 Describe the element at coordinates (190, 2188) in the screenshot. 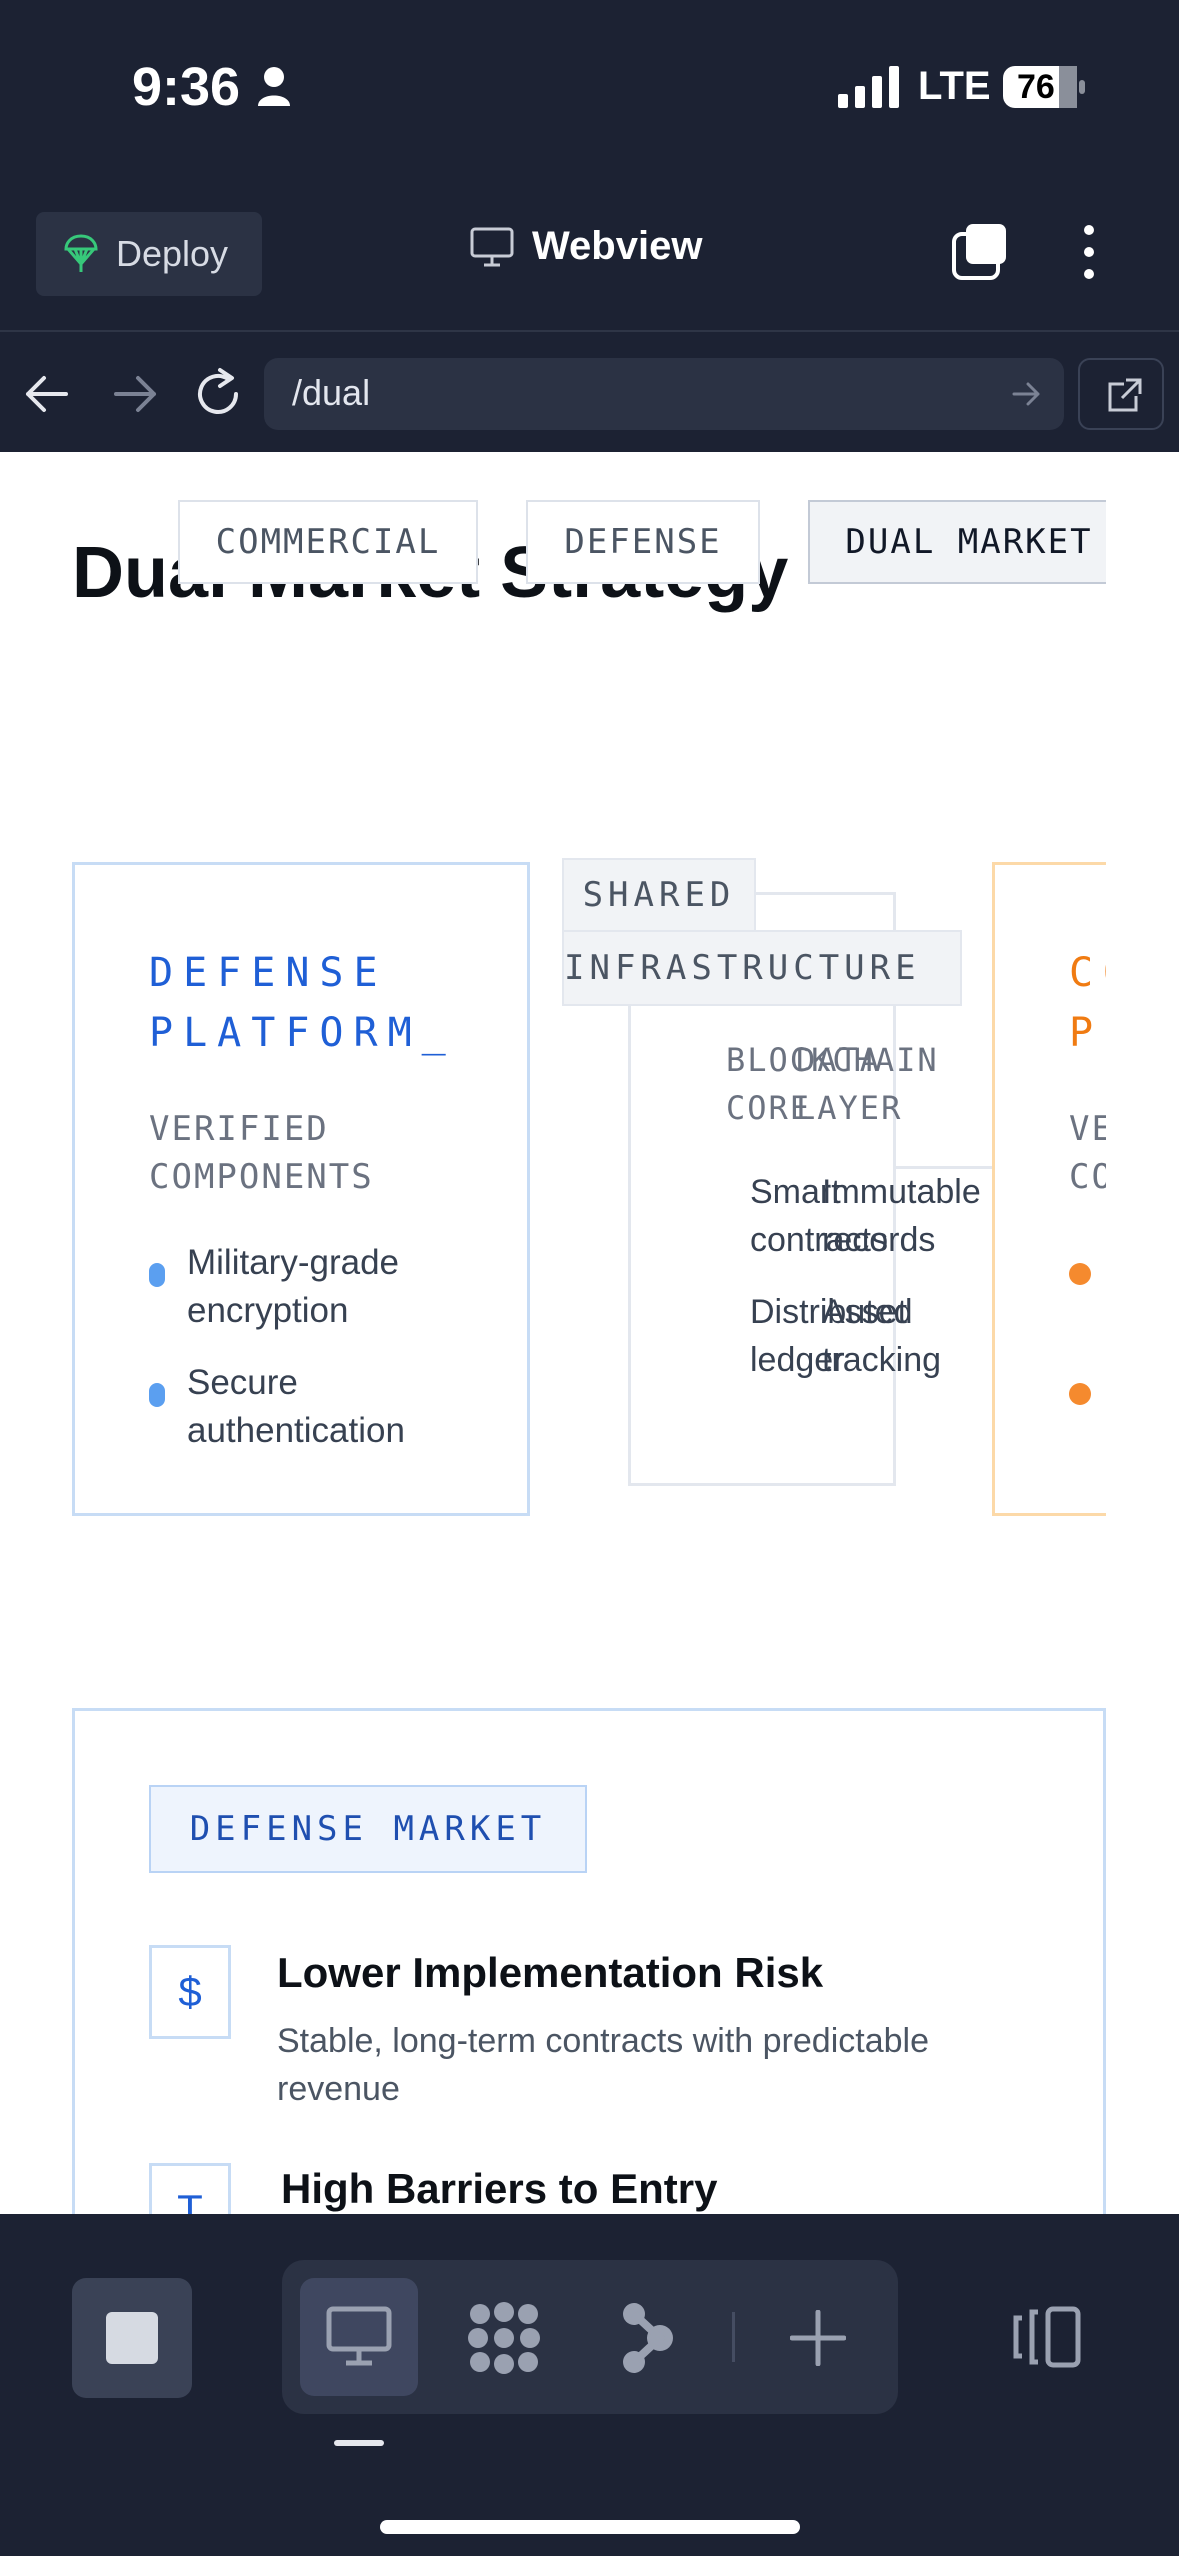

I see `barrier-icon: T` at that location.